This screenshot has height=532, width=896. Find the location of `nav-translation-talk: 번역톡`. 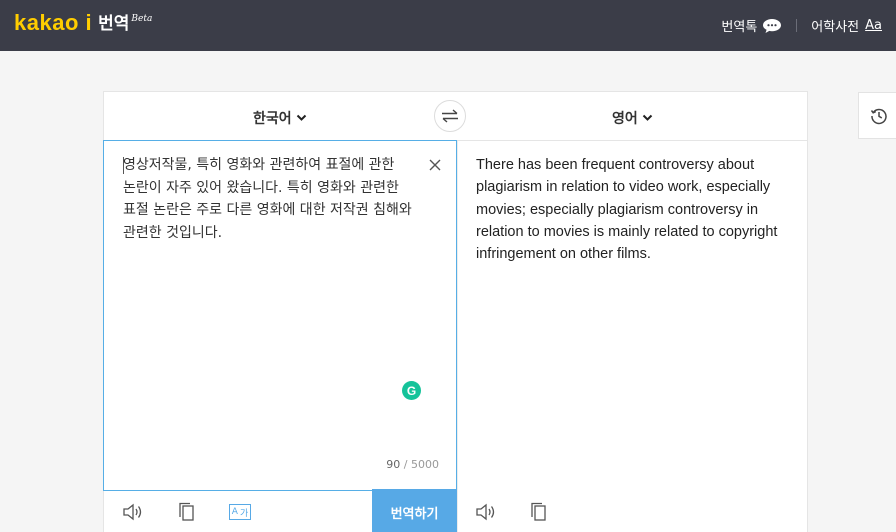

nav-translation-talk: 번역톡 is located at coordinates (751, 25).